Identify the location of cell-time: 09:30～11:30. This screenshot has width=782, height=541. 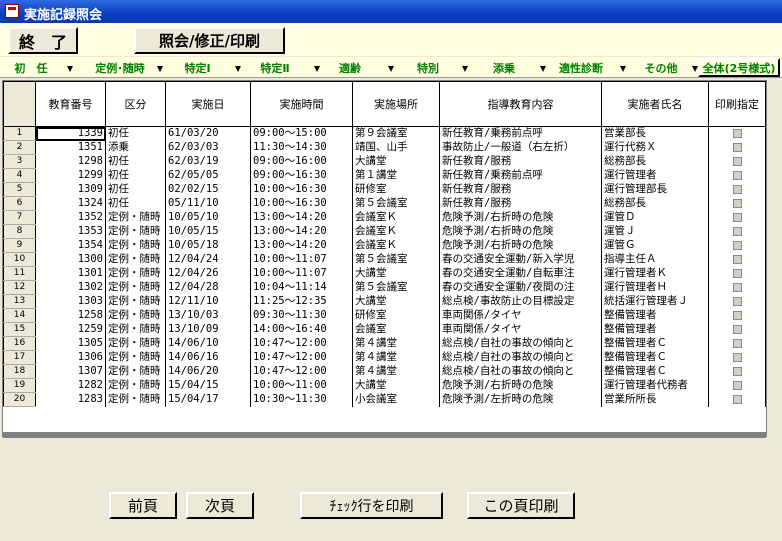
(301, 315).